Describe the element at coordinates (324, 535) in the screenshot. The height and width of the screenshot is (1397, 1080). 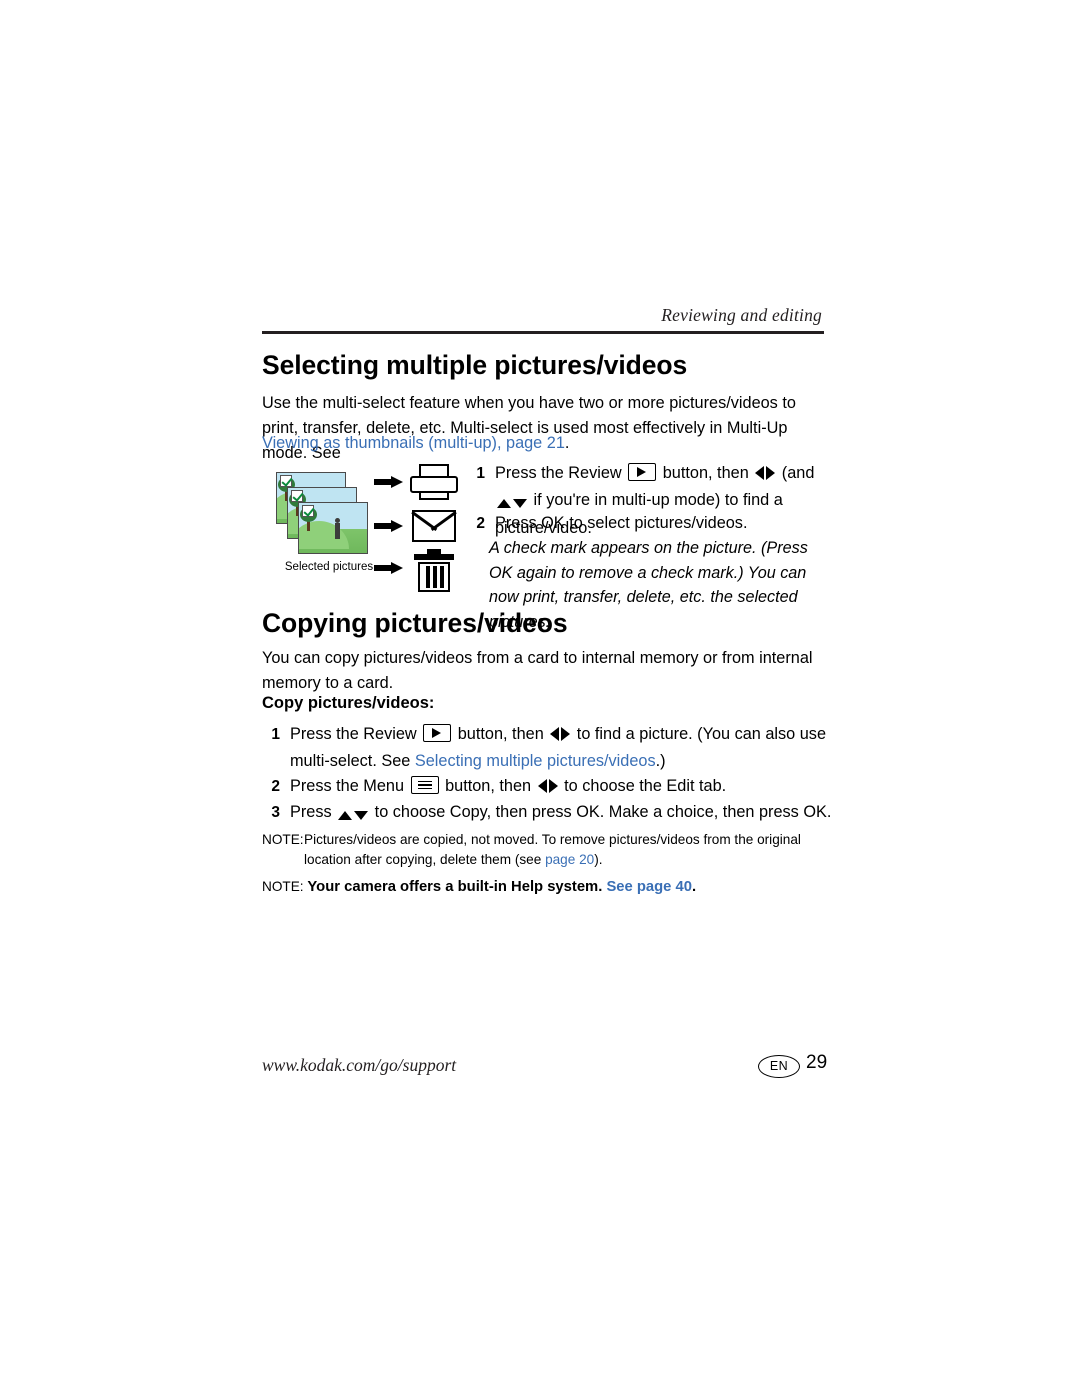
I see `photo-hill-shape` at that location.